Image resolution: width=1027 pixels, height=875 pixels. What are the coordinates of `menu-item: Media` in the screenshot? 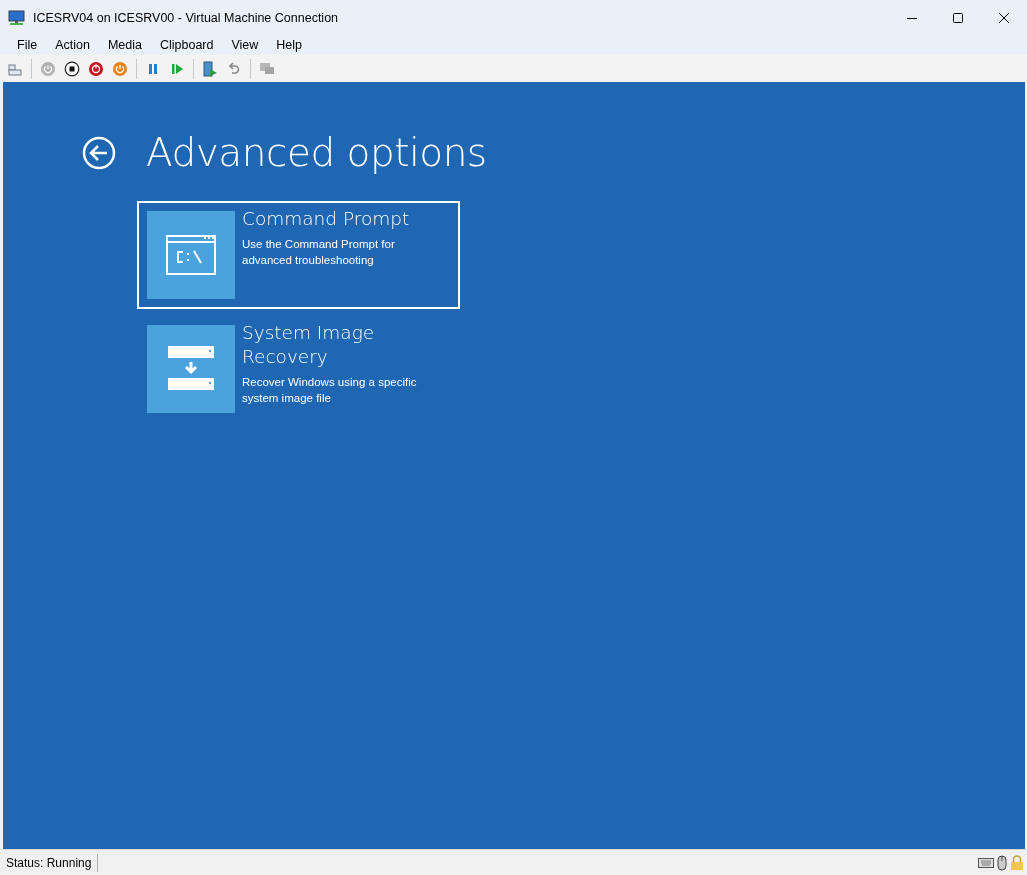 It's located at (124, 45).